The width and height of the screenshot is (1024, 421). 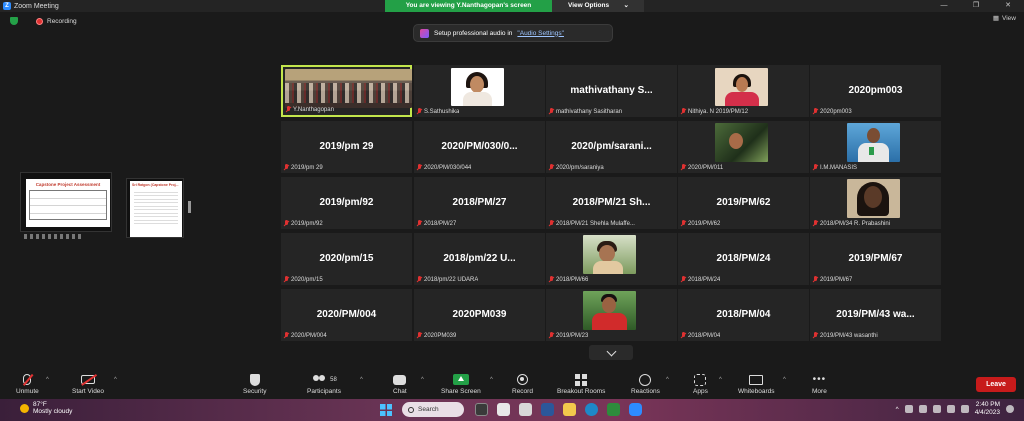 I want to click on tray-overflow-icon: ^, so click(x=897, y=409).